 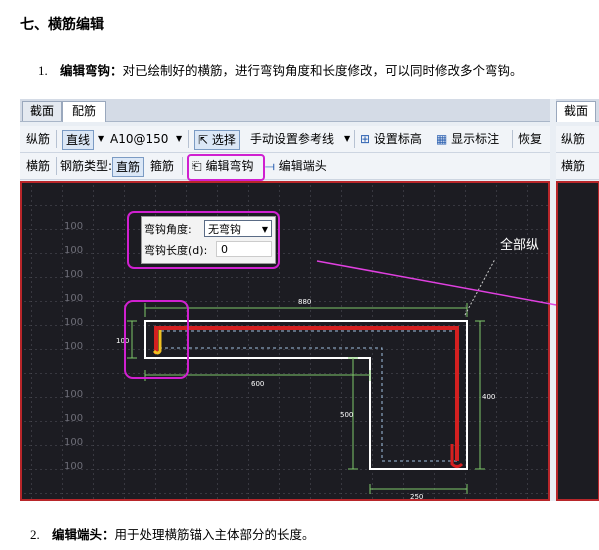 I want to click on callout-text: 全部纵, so click(x=519, y=245).